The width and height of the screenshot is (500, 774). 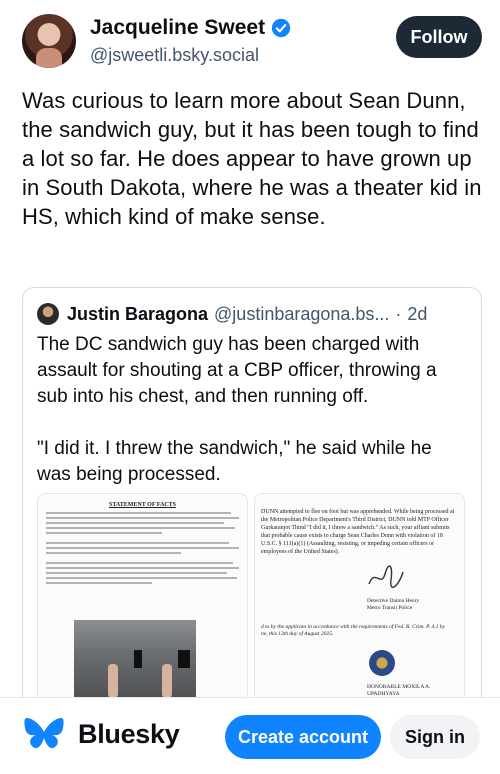 What do you see at coordinates (142, 599) in the screenshot?
I see `document-image-1: STATEMENT OF FACTS` at bounding box center [142, 599].